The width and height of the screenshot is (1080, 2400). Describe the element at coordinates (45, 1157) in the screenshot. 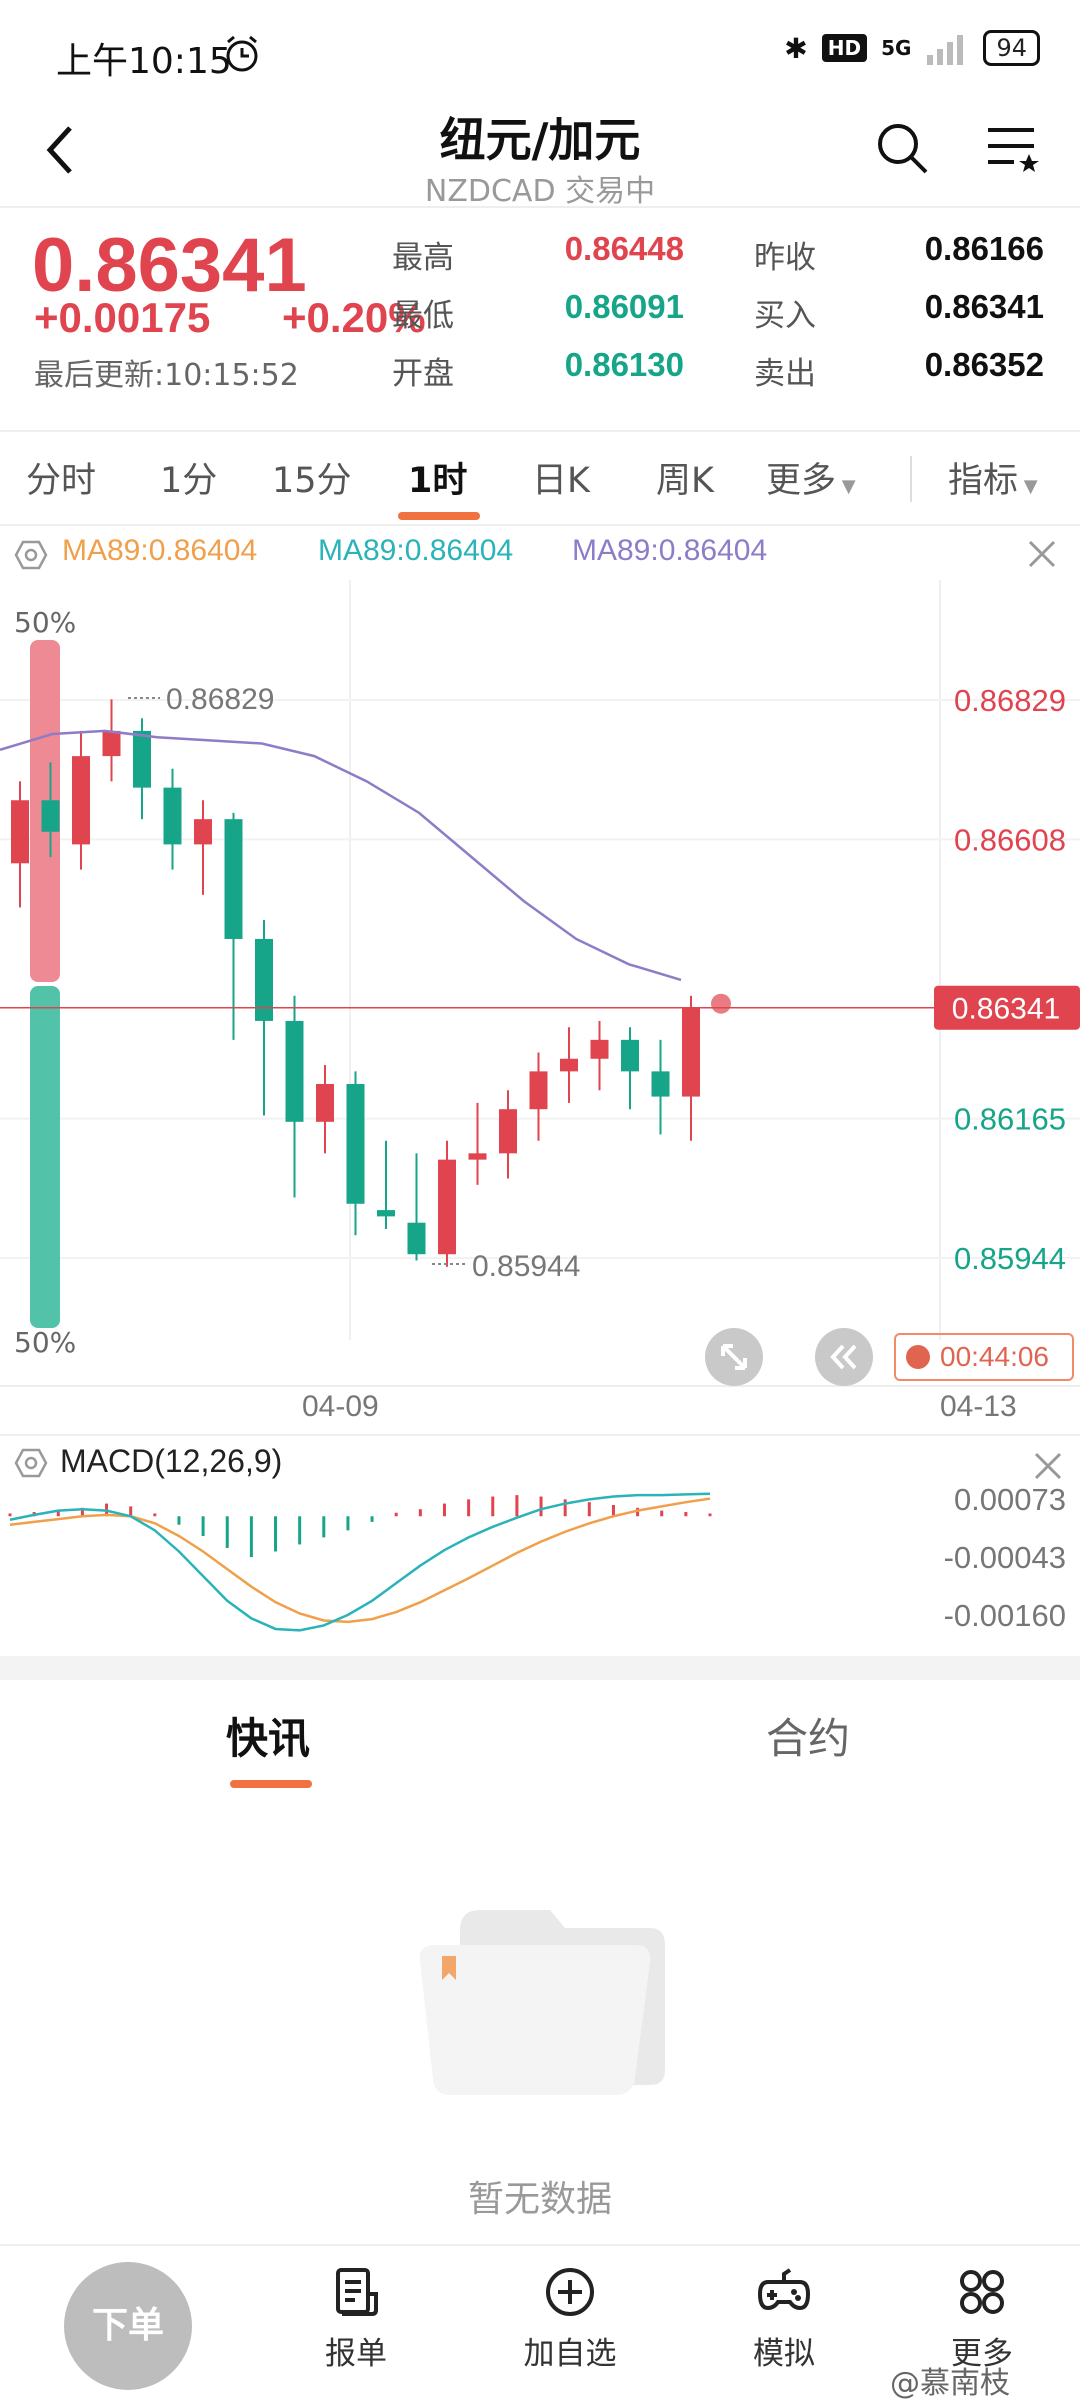

I see `sell-ratio-bar` at that location.